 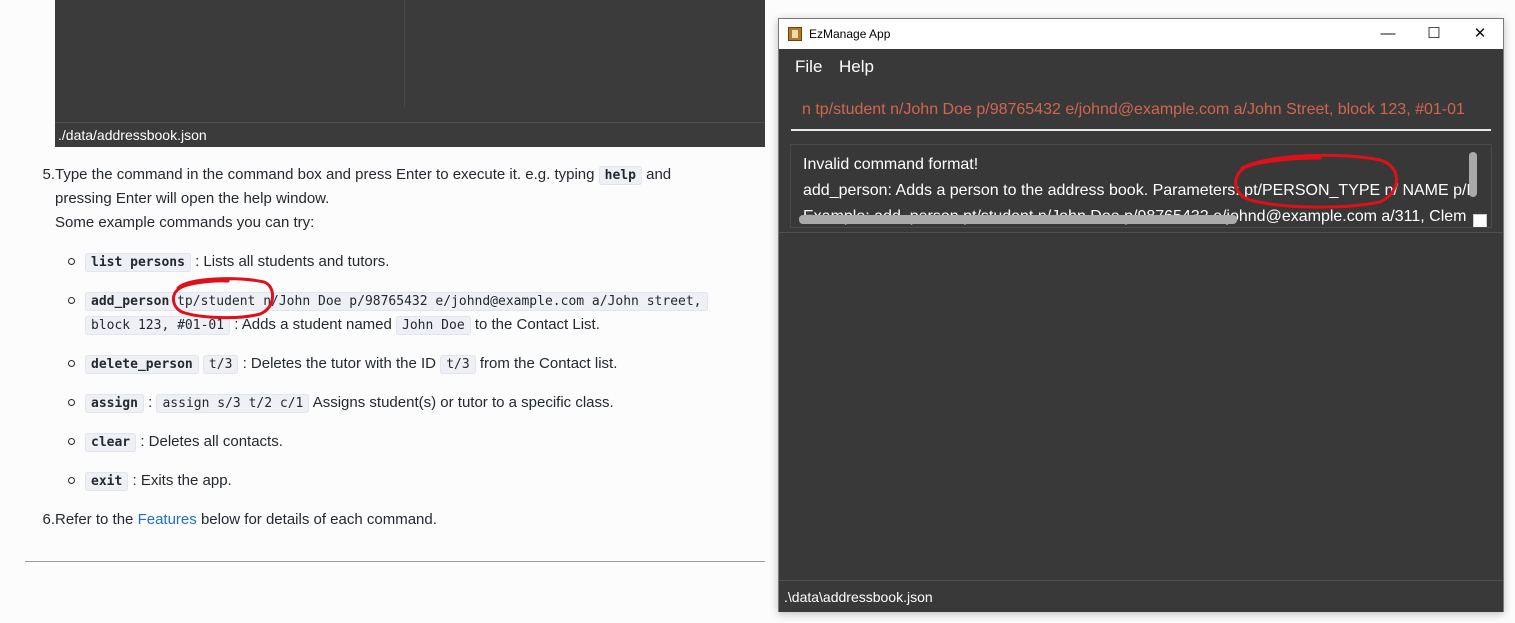 I want to click on step-number: 6., so click(x=48, y=519).